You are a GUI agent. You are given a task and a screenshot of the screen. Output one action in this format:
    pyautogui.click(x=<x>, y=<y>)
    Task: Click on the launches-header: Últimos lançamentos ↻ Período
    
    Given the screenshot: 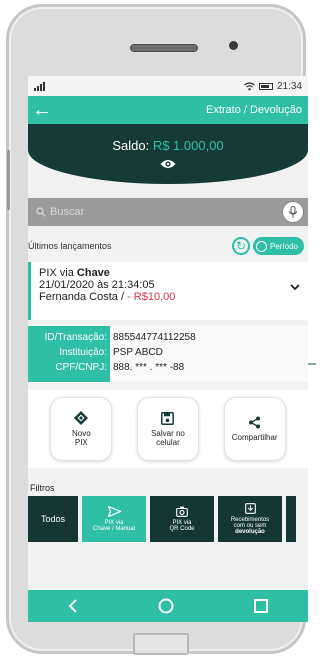 What is the action you would take?
    pyautogui.click(x=168, y=241)
    